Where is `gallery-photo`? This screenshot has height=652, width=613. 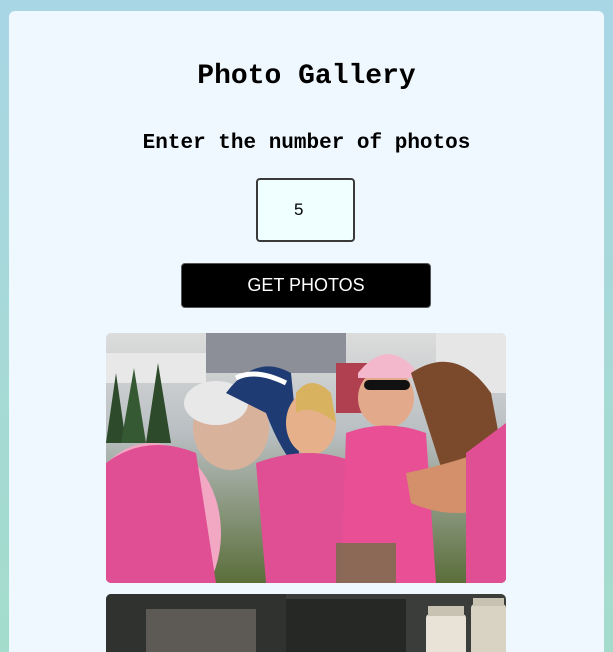
gallery-photo is located at coordinates (306, 623).